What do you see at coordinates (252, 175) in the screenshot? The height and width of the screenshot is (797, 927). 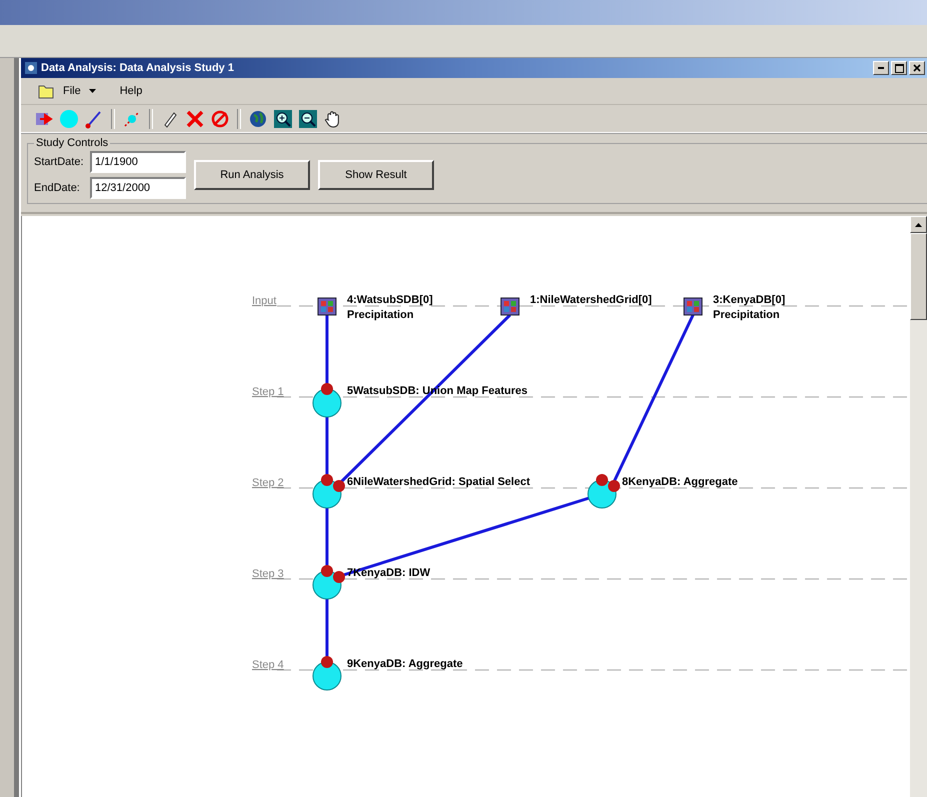 I see `action-button: Run Analysis` at bounding box center [252, 175].